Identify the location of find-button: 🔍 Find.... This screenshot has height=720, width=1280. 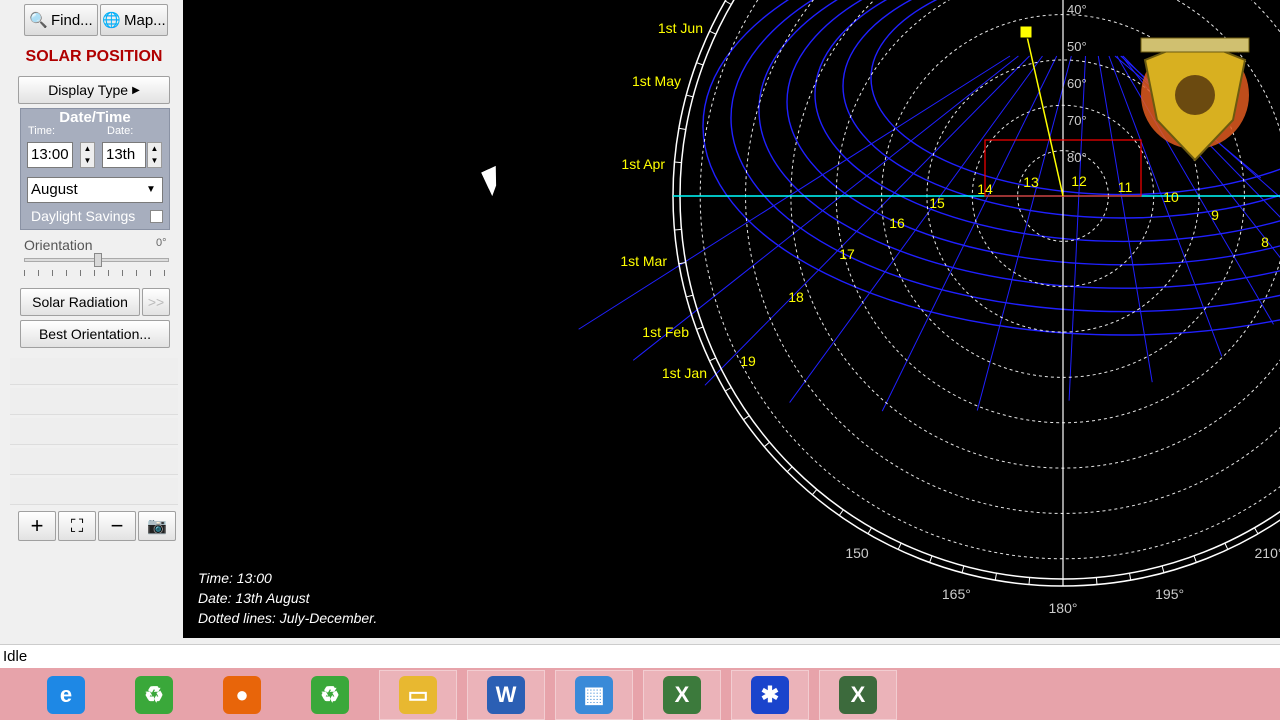
(61, 20).